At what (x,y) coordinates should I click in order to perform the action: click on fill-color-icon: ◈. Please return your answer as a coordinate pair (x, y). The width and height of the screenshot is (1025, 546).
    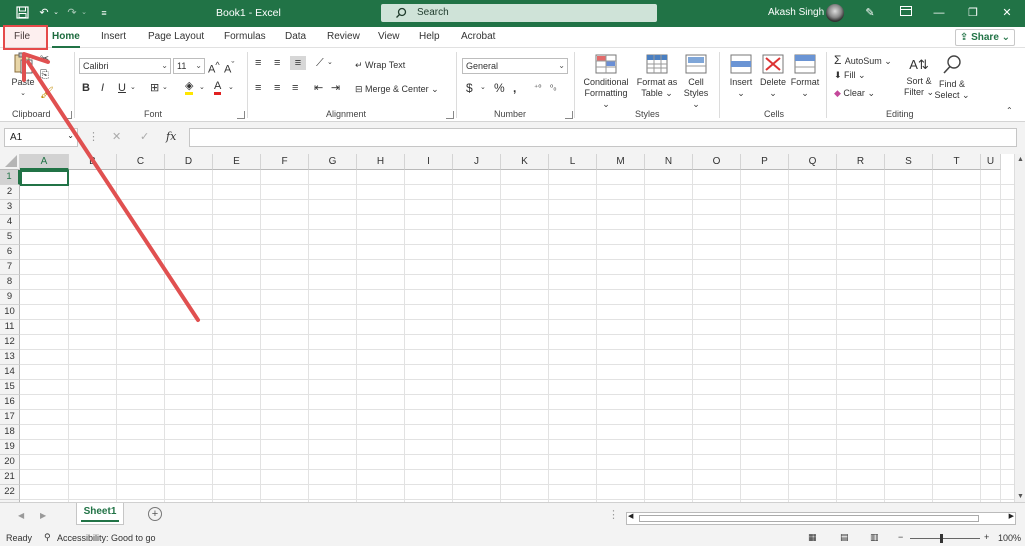
    Looking at the image, I should click on (189, 88).